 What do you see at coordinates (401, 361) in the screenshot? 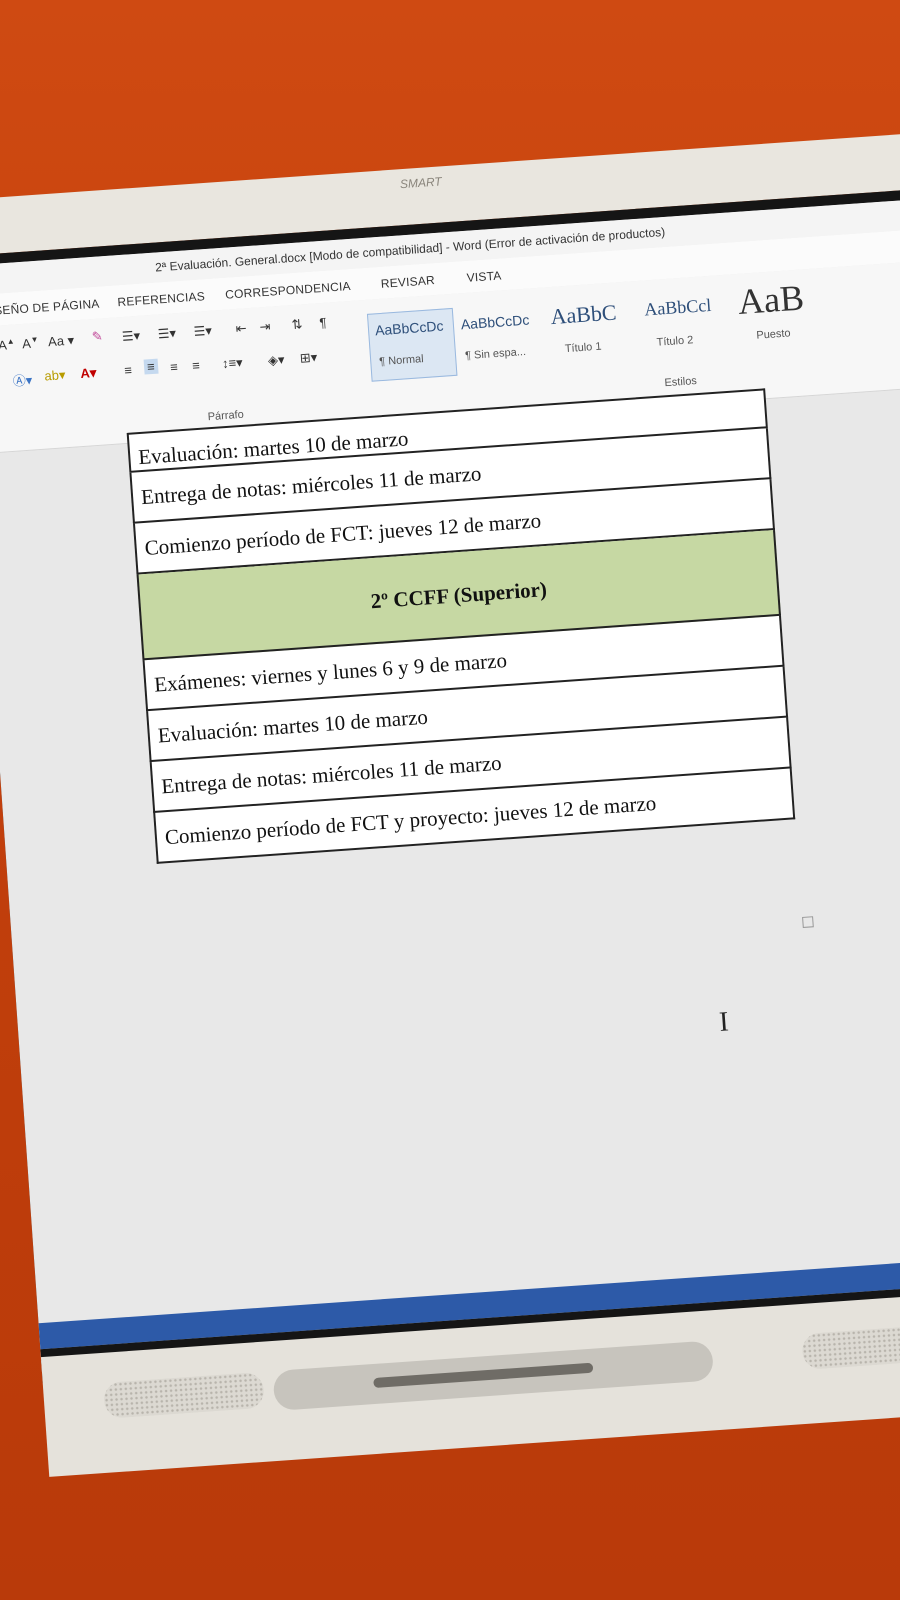
I see `style-name: ¶ Normal` at bounding box center [401, 361].